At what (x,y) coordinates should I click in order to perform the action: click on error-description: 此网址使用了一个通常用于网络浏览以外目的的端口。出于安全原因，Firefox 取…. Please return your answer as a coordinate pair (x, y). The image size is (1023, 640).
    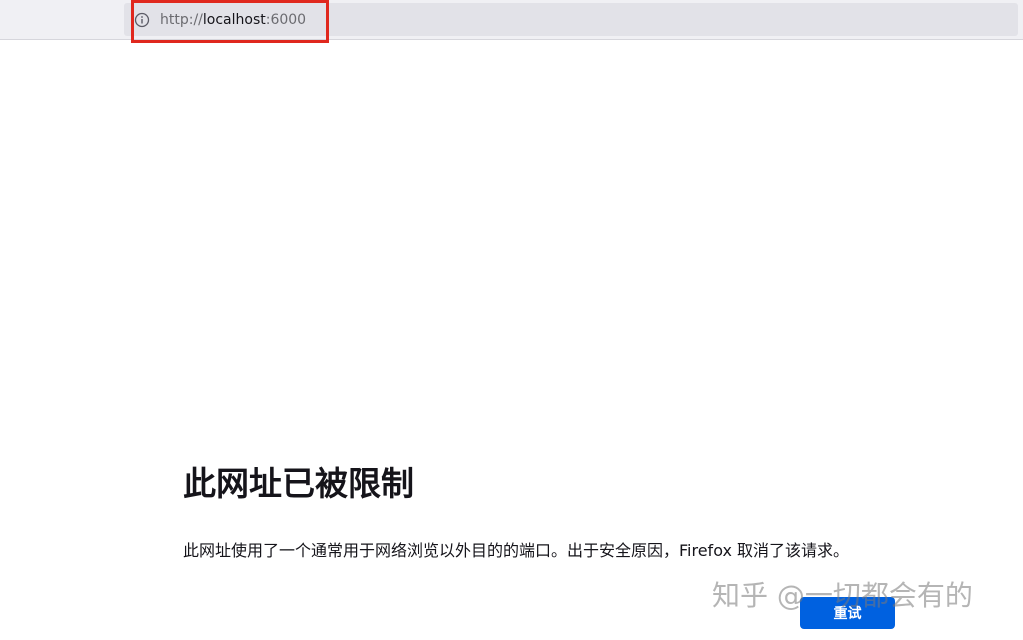
    Looking at the image, I should click on (516, 550).